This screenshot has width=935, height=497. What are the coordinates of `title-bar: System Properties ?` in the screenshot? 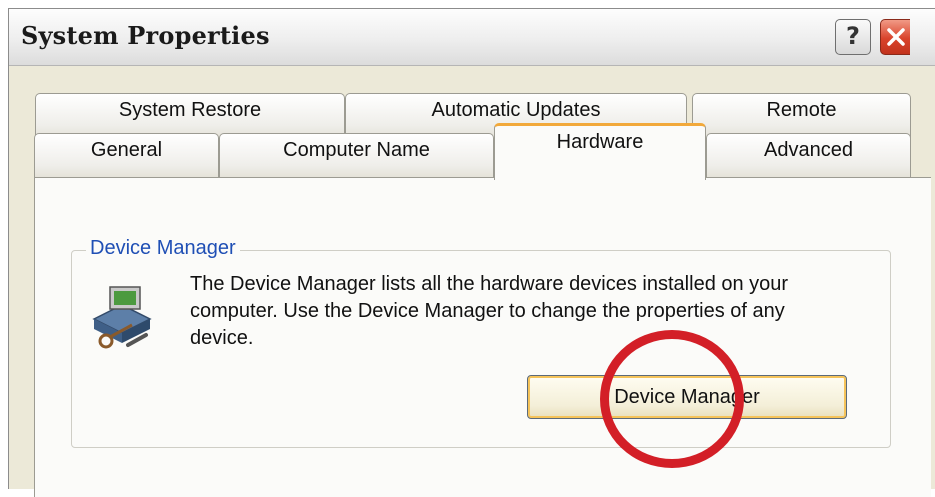 It's located at (472, 37).